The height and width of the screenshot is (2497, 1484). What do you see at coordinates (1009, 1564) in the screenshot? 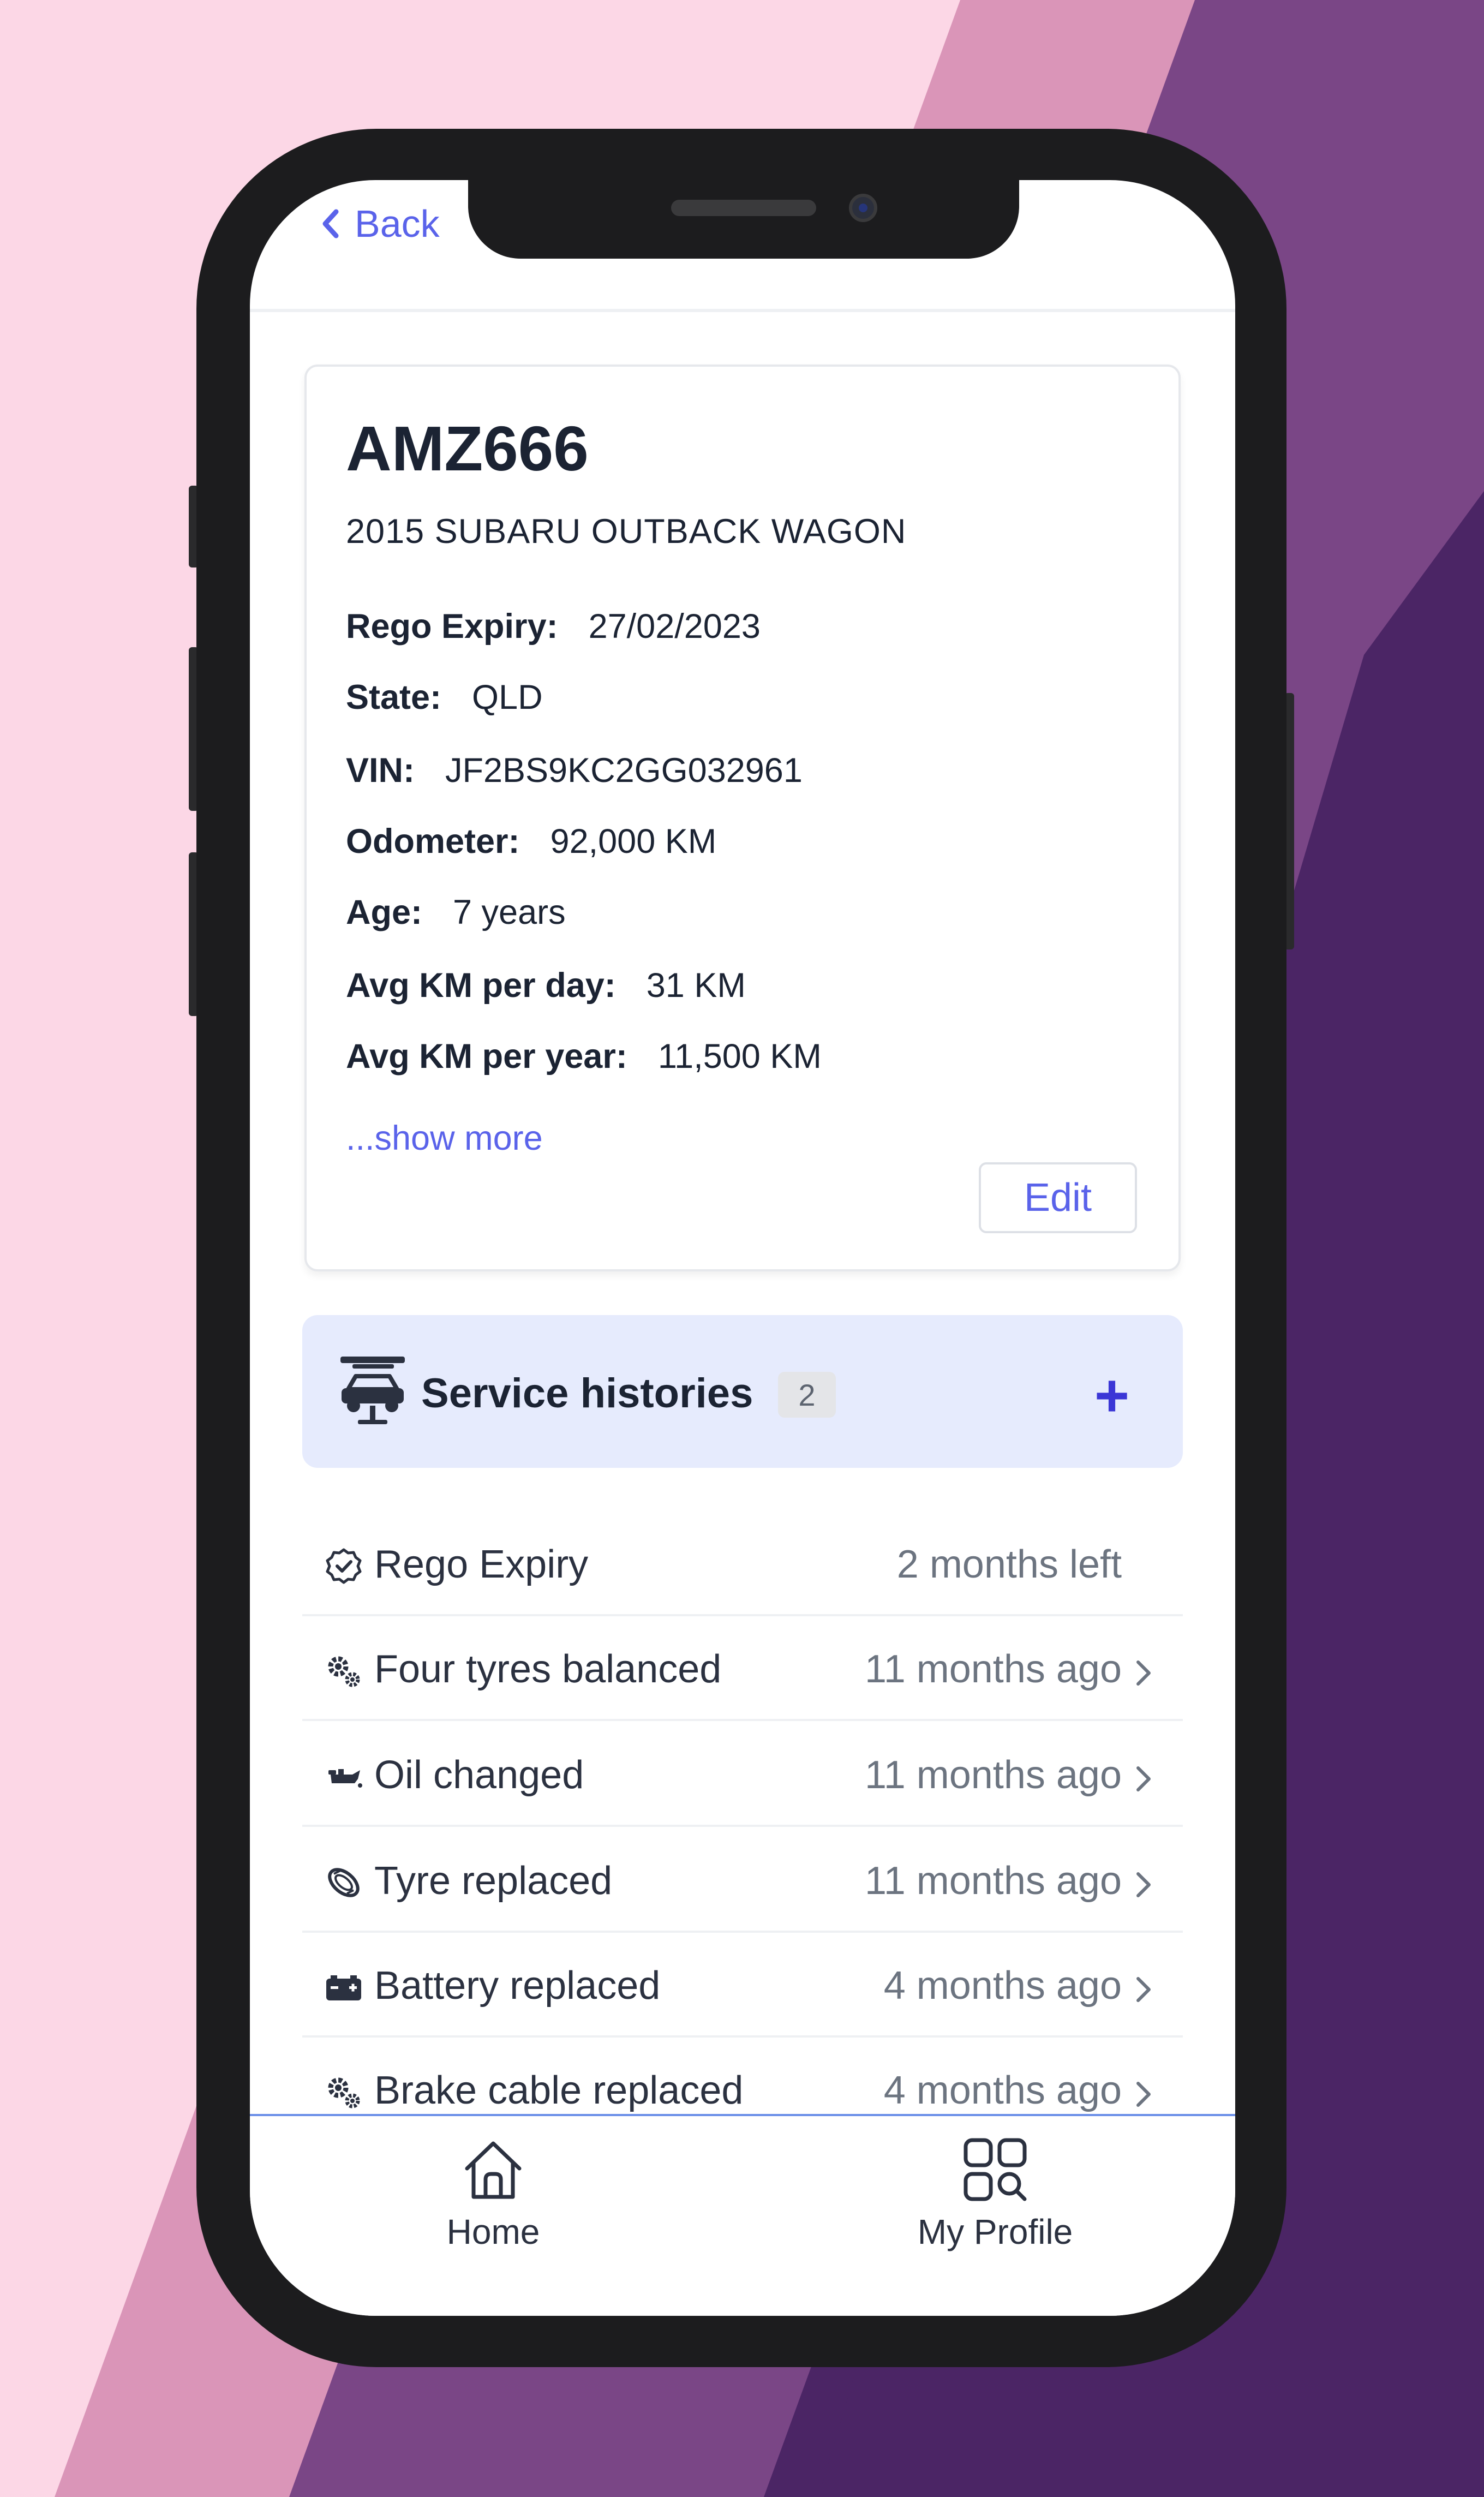
I see `history-time: 2 months left` at bounding box center [1009, 1564].